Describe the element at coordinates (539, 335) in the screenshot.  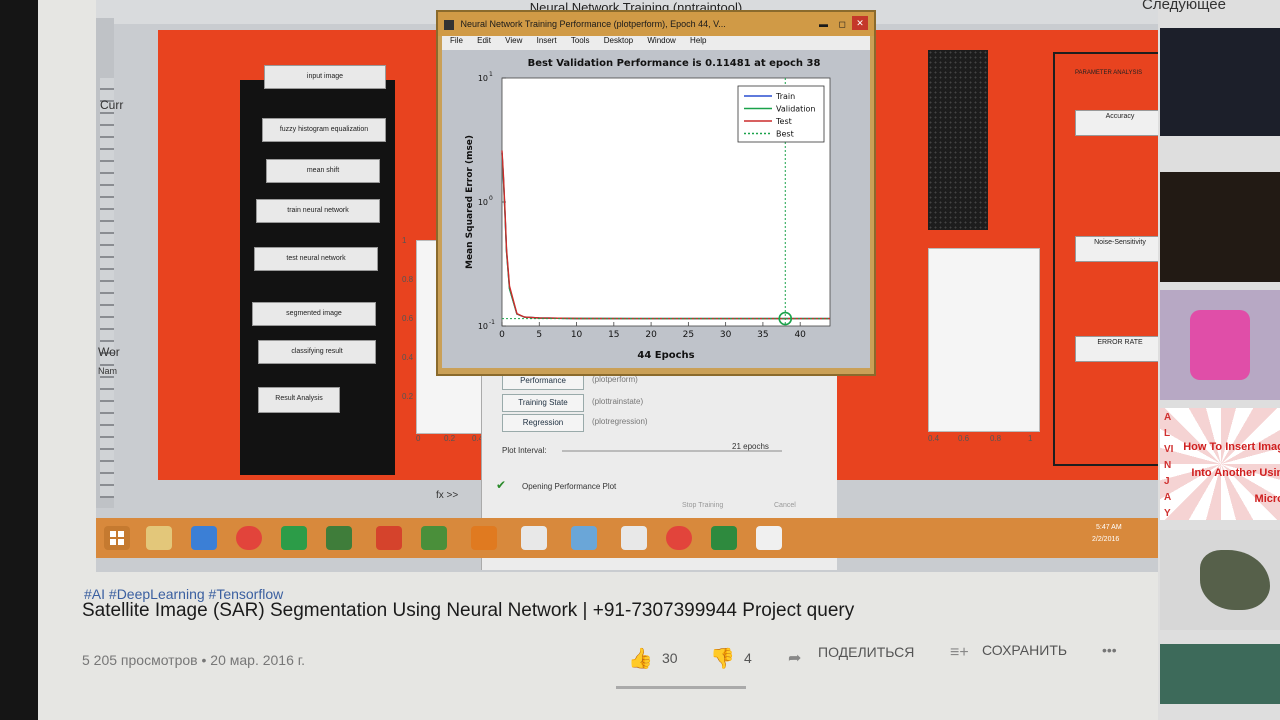
I see `x-tick-label: 5` at that location.